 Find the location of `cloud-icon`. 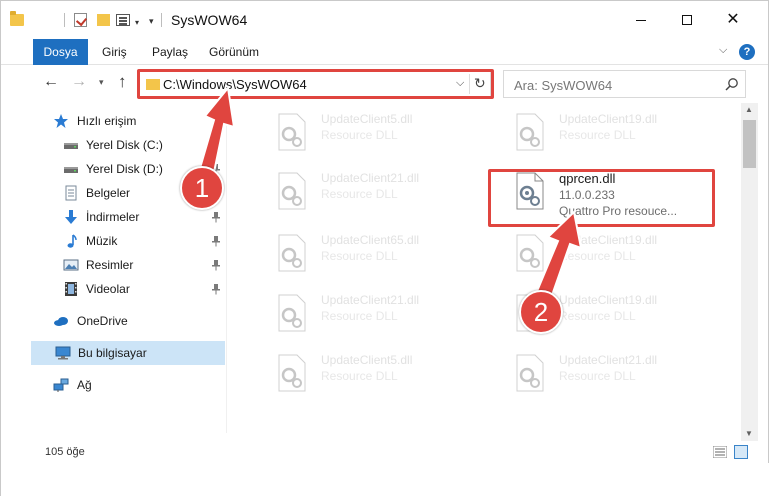

cloud-icon is located at coordinates (61, 321).